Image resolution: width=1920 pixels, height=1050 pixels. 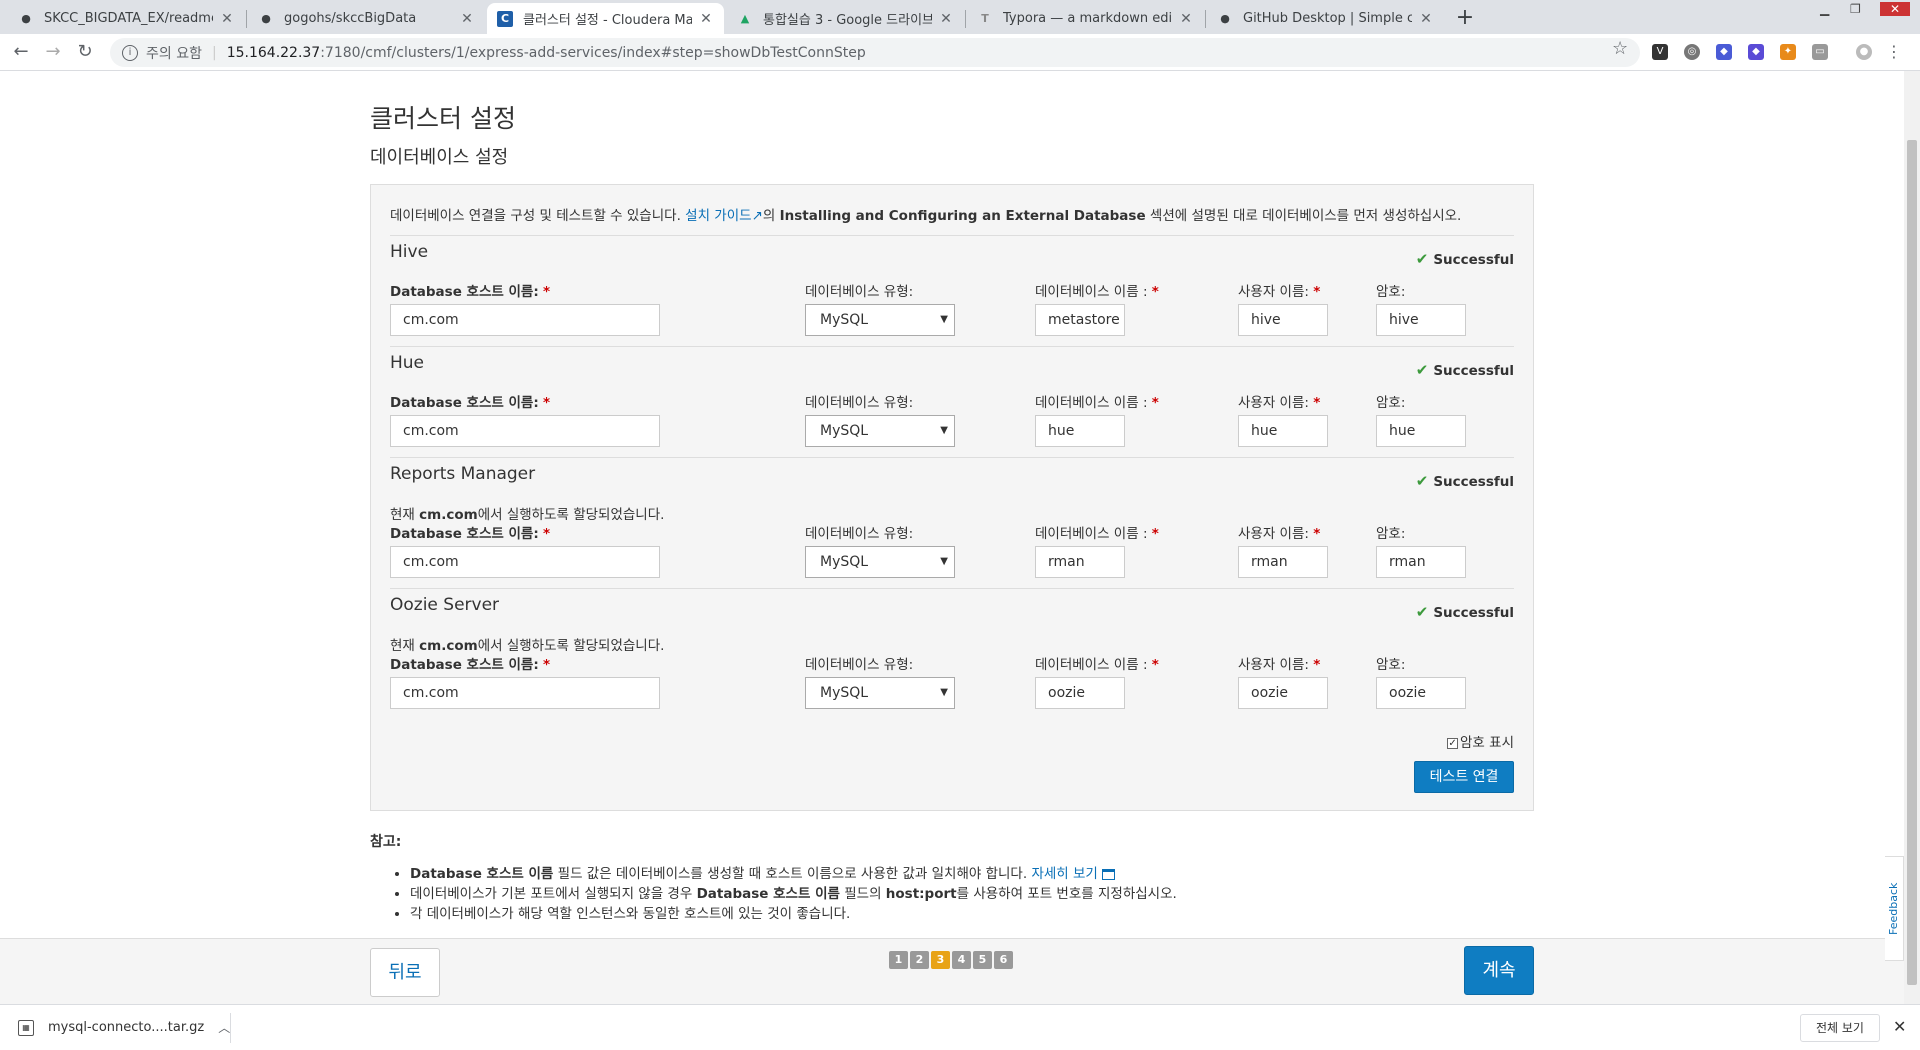 I want to click on dbname-input: oozie, so click(x=1080, y=693).